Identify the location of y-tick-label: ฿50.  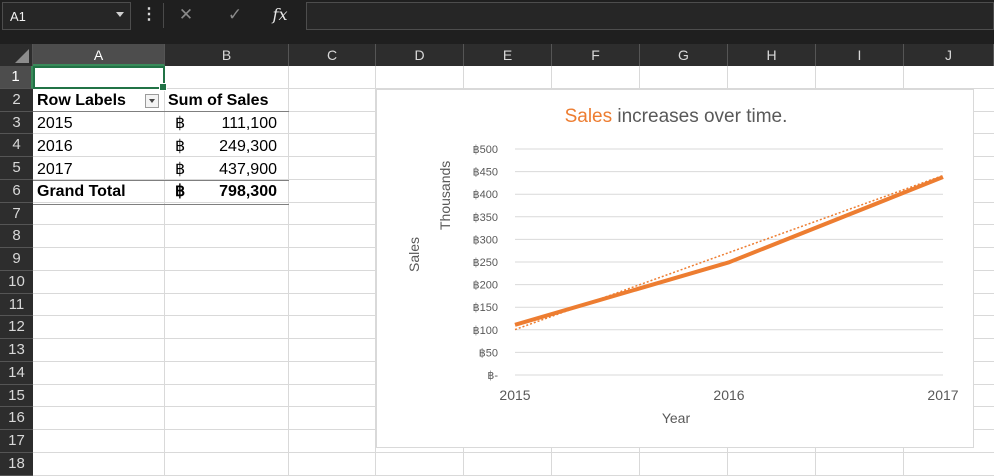
(488, 353).